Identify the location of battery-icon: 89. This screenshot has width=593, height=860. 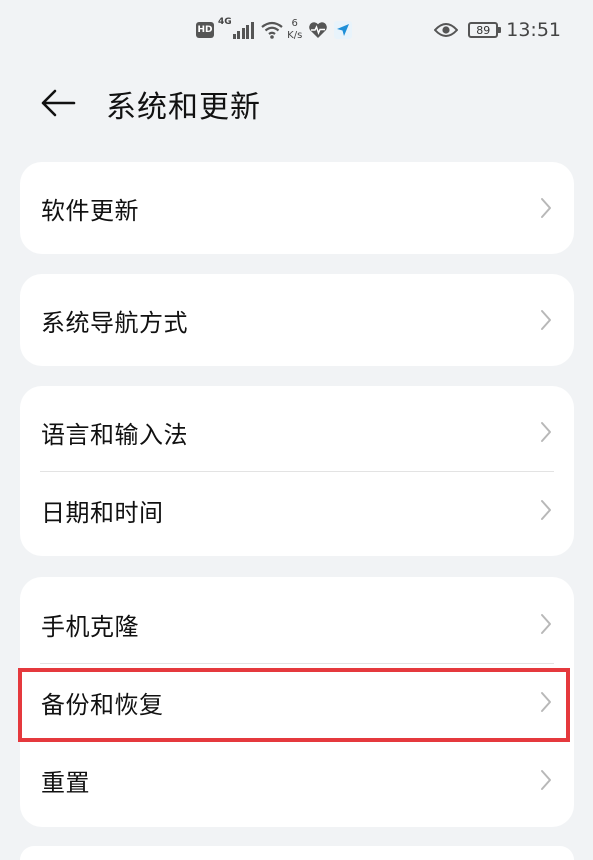
(485, 30).